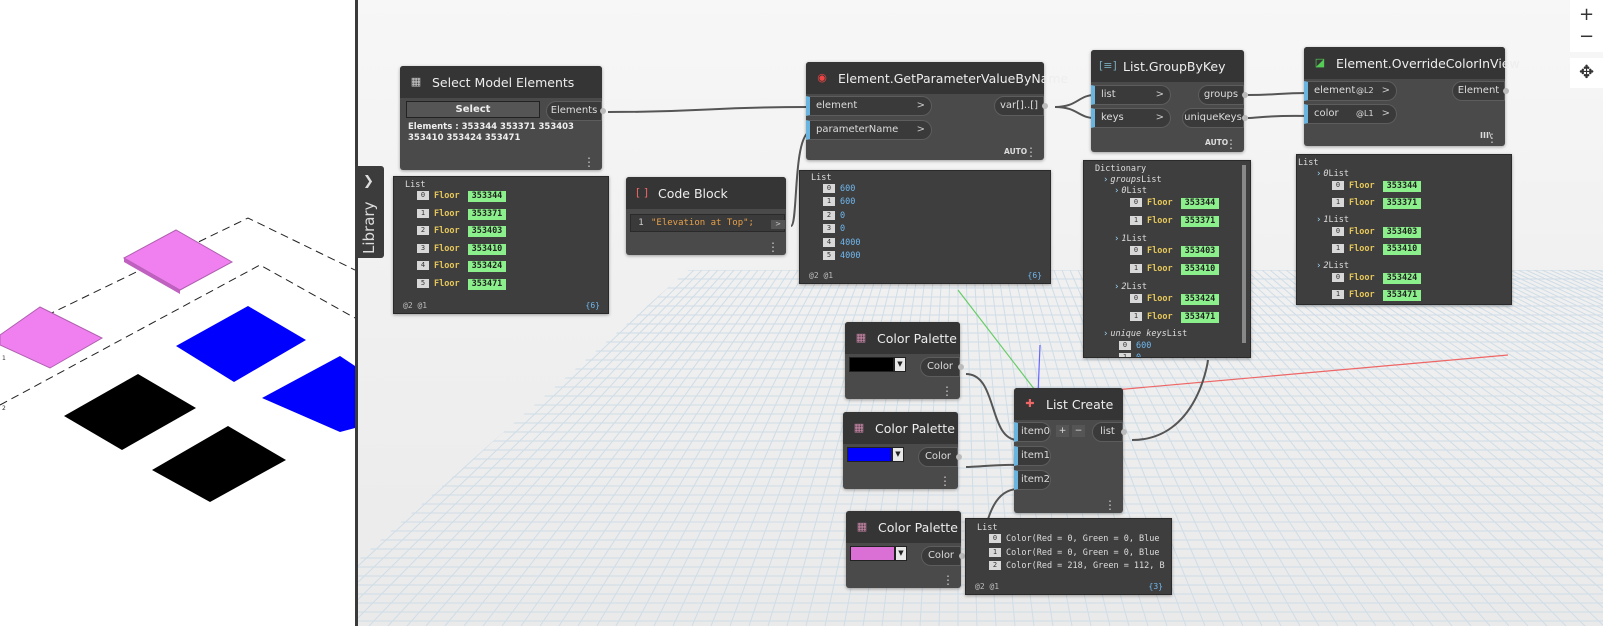 The image size is (1603, 626). Describe the element at coordinates (869, 130) in the screenshot. I see `parametername-input-port: parameterName >` at that location.